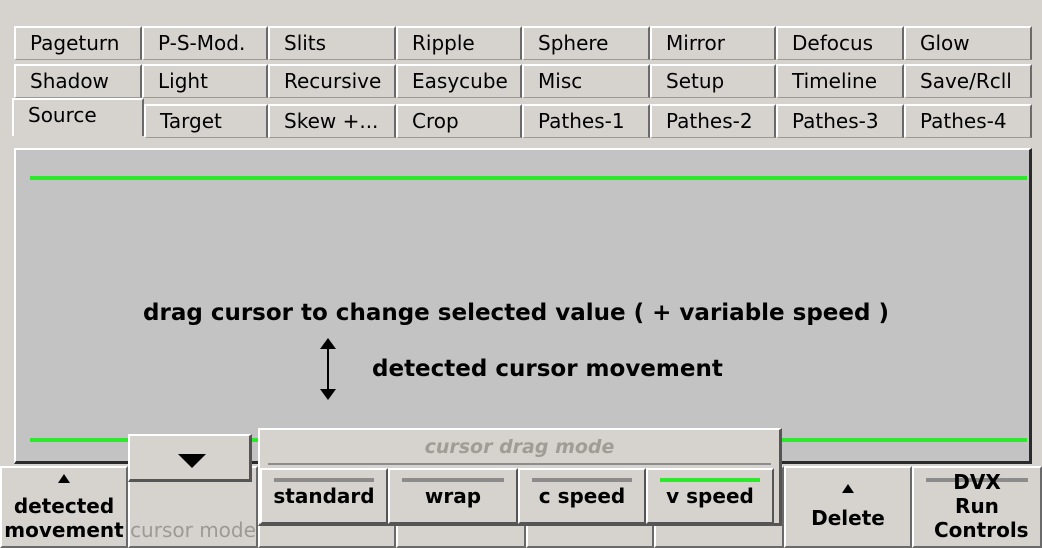 This screenshot has height=548, width=1042. What do you see at coordinates (713, 121) in the screenshot?
I see `tab-pathes-2: Pathes-2` at bounding box center [713, 121].